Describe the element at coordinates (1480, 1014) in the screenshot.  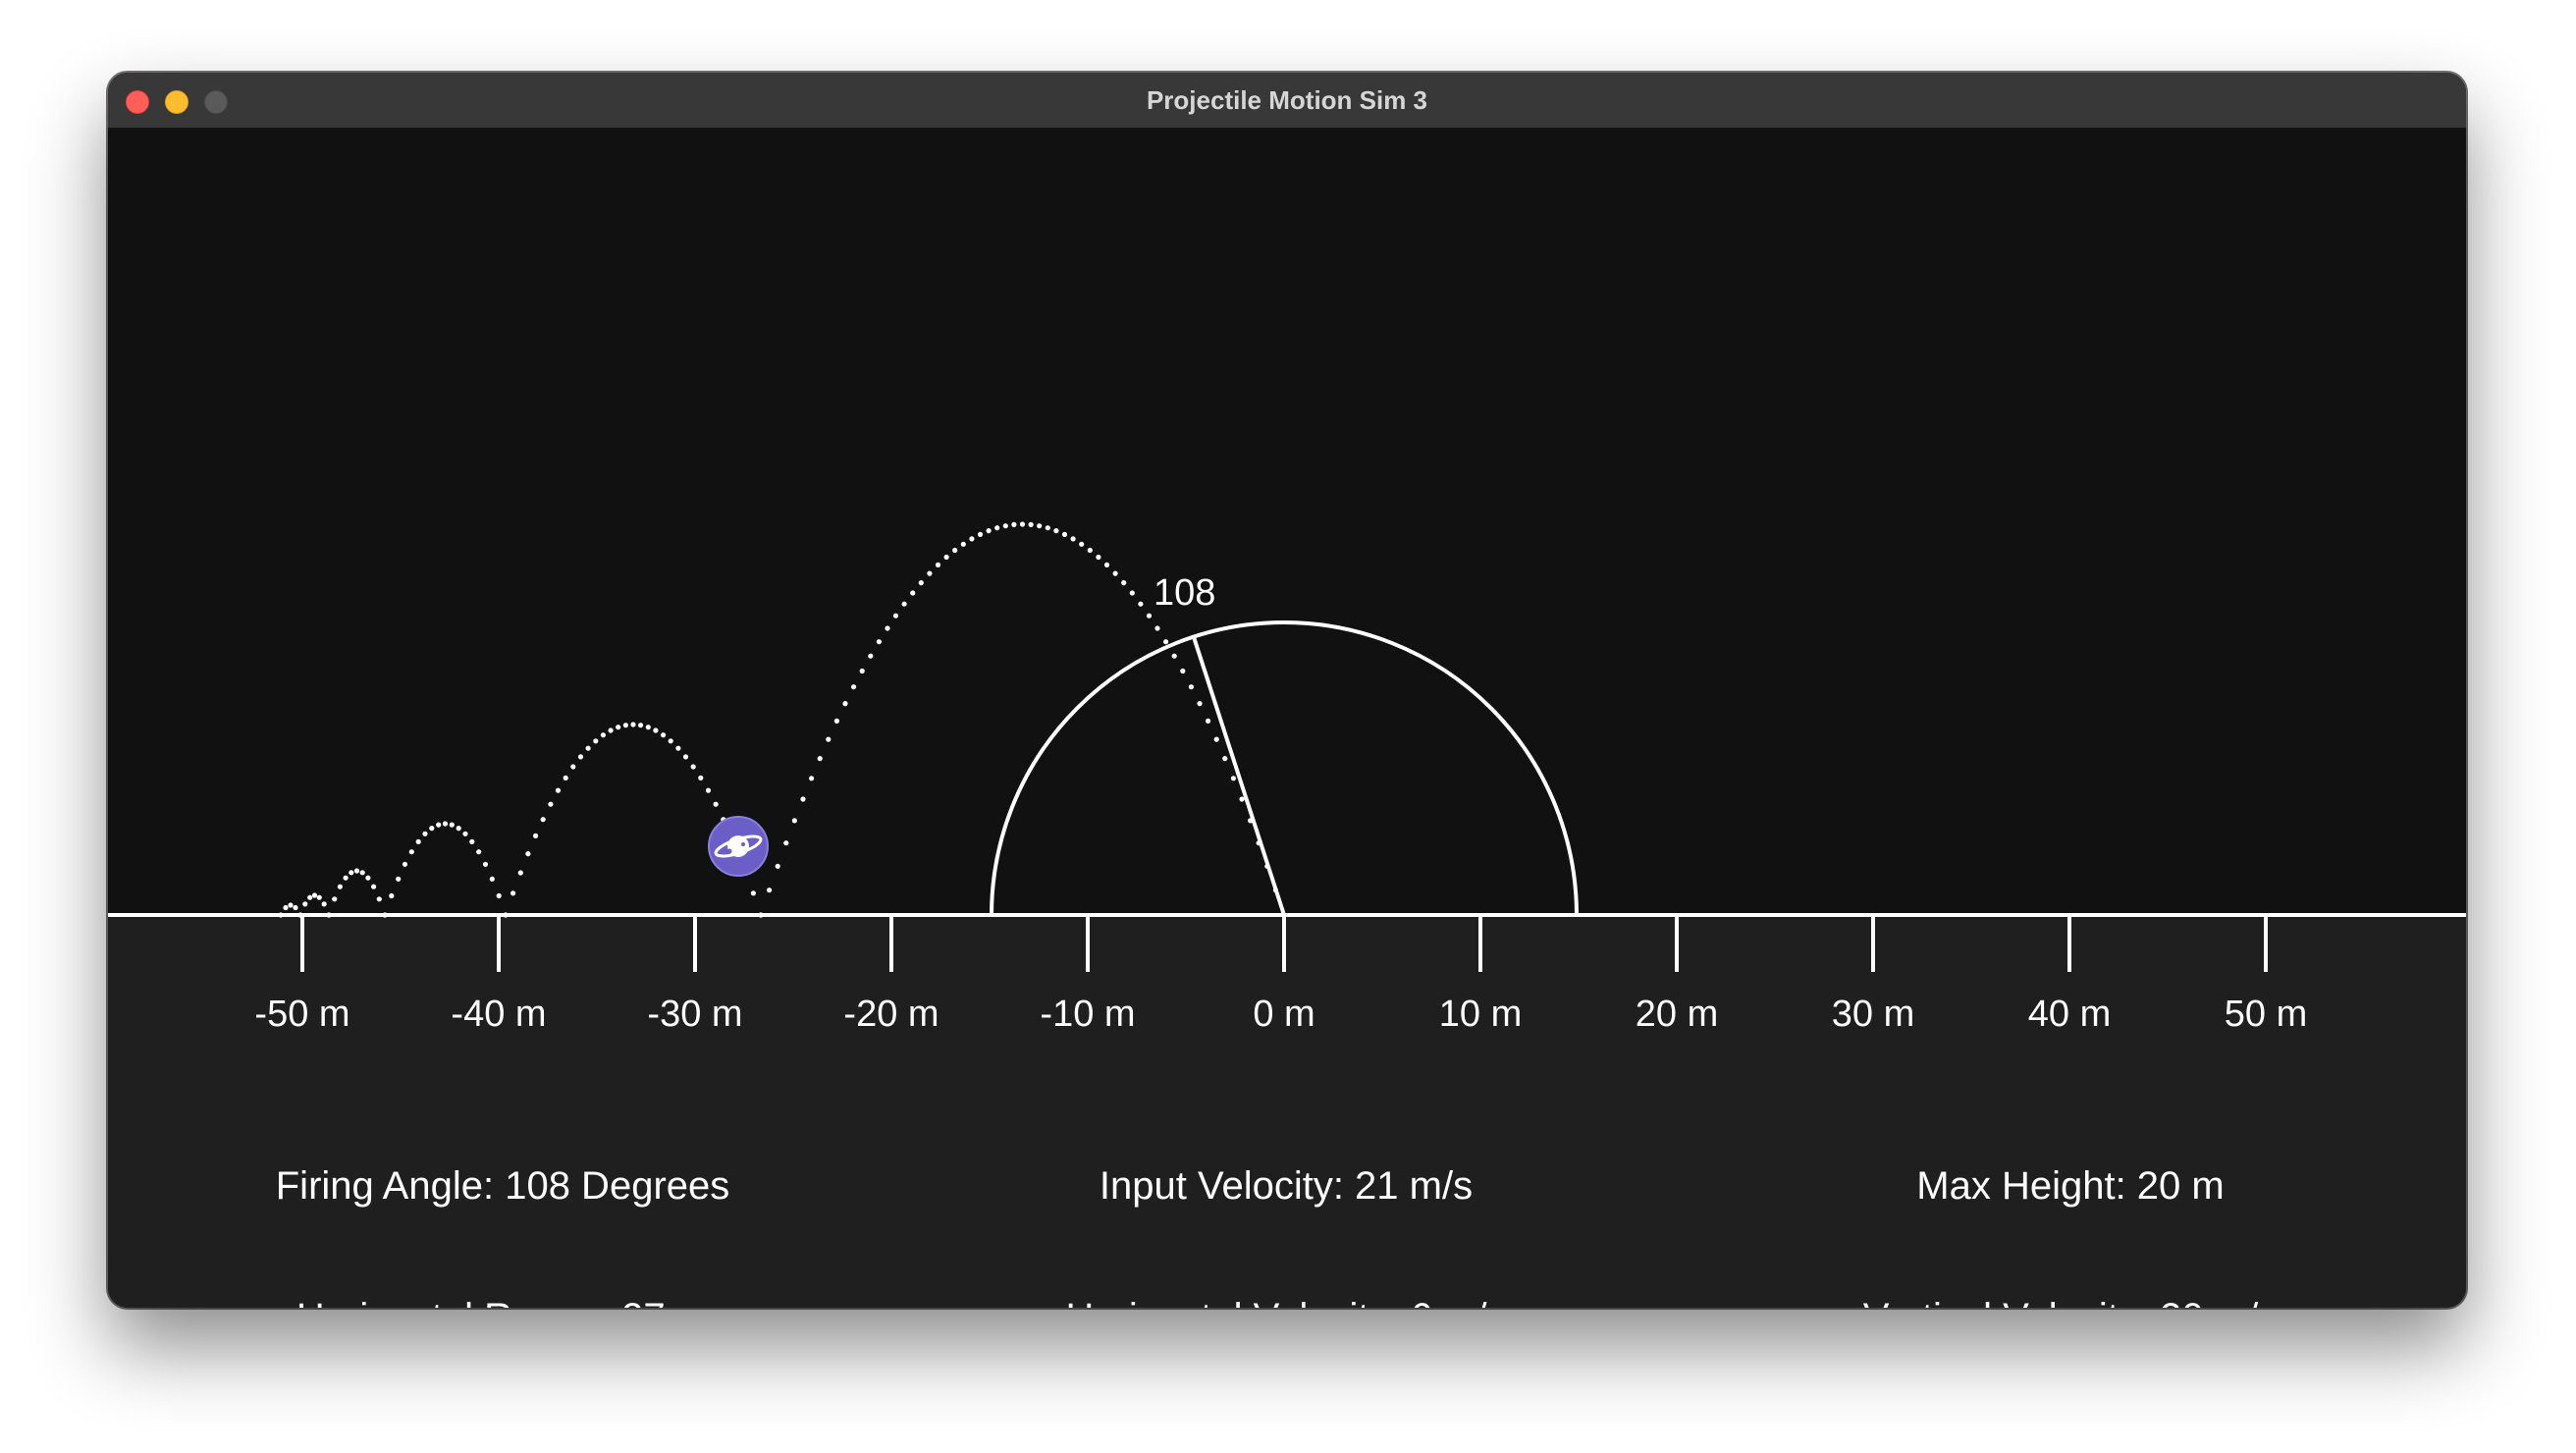
I see `axis-tick-label: 10 m` at that location.